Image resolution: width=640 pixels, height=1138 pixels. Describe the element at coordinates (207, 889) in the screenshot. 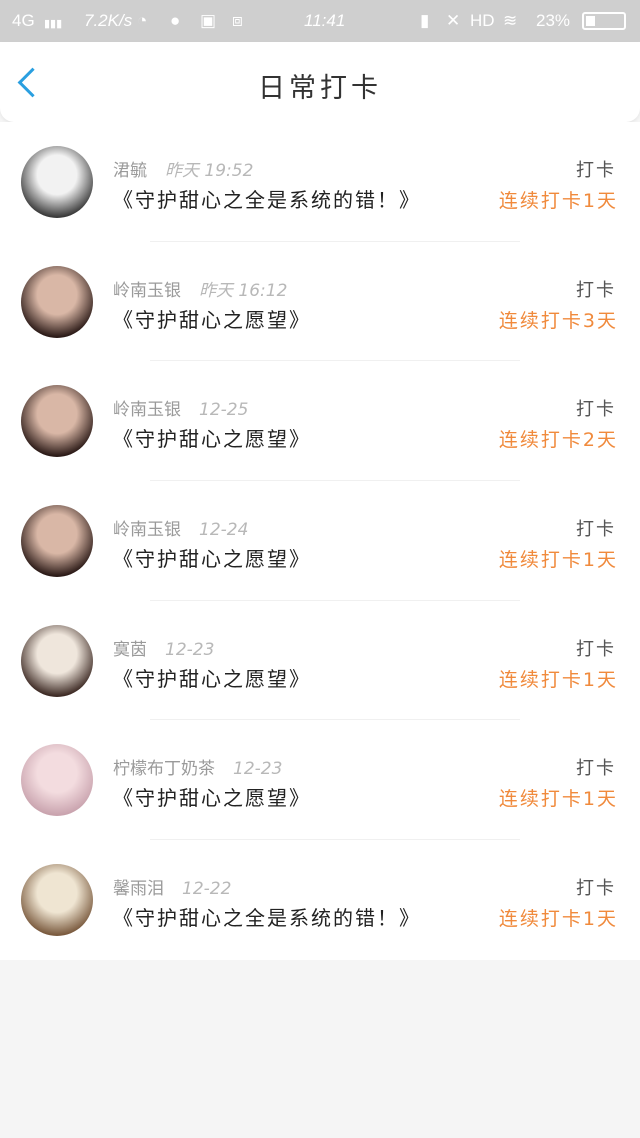

I see `checkin-time: 12-22` at that location.